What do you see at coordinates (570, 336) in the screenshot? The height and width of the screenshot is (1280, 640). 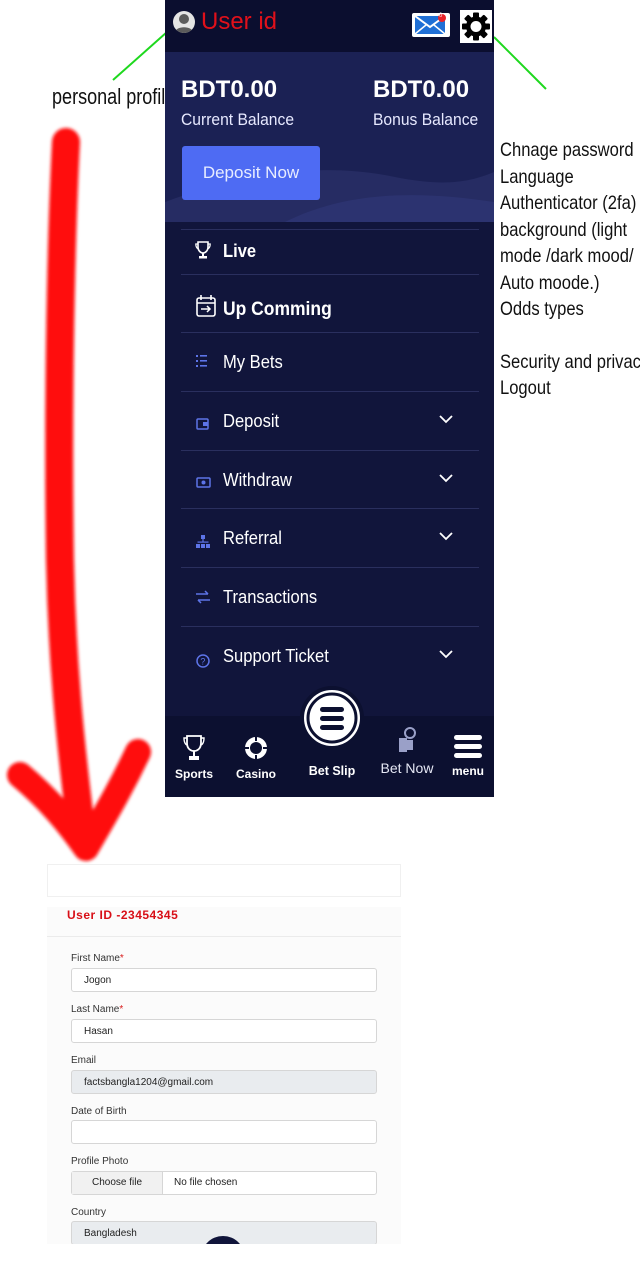 I see `note-line` at bounding box center [570, 336].